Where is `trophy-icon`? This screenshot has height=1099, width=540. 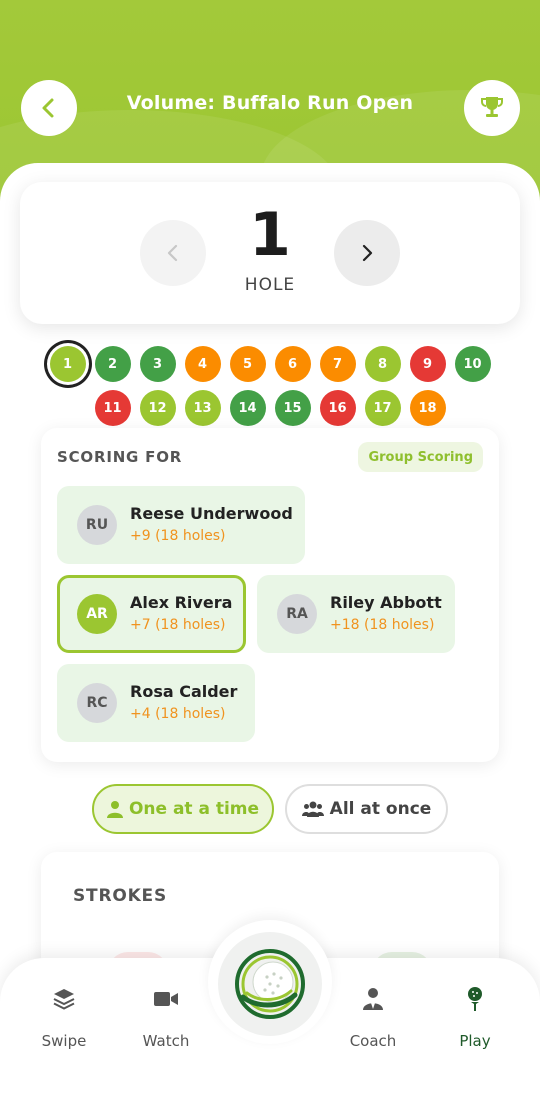
trophy-icon is located at coordinates (492, 107).